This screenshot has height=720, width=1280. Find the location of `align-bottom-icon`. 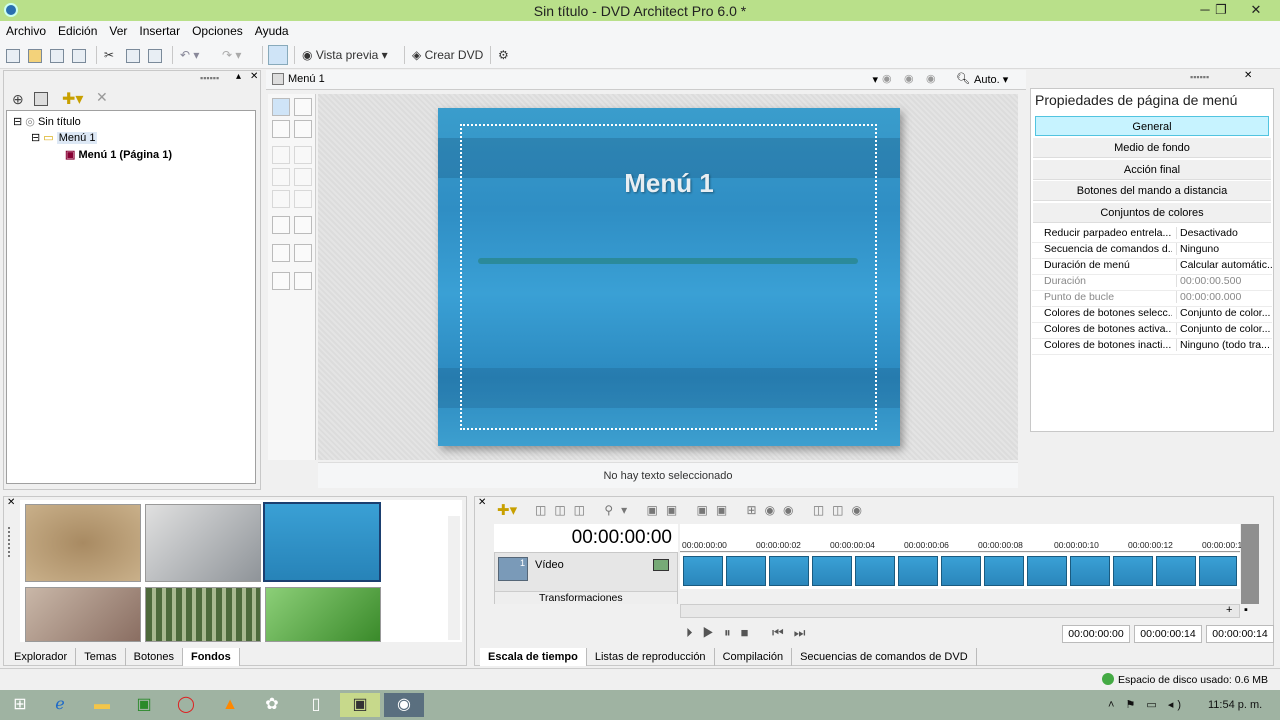

align-bottom-icon is located at coordinates (303, 199).